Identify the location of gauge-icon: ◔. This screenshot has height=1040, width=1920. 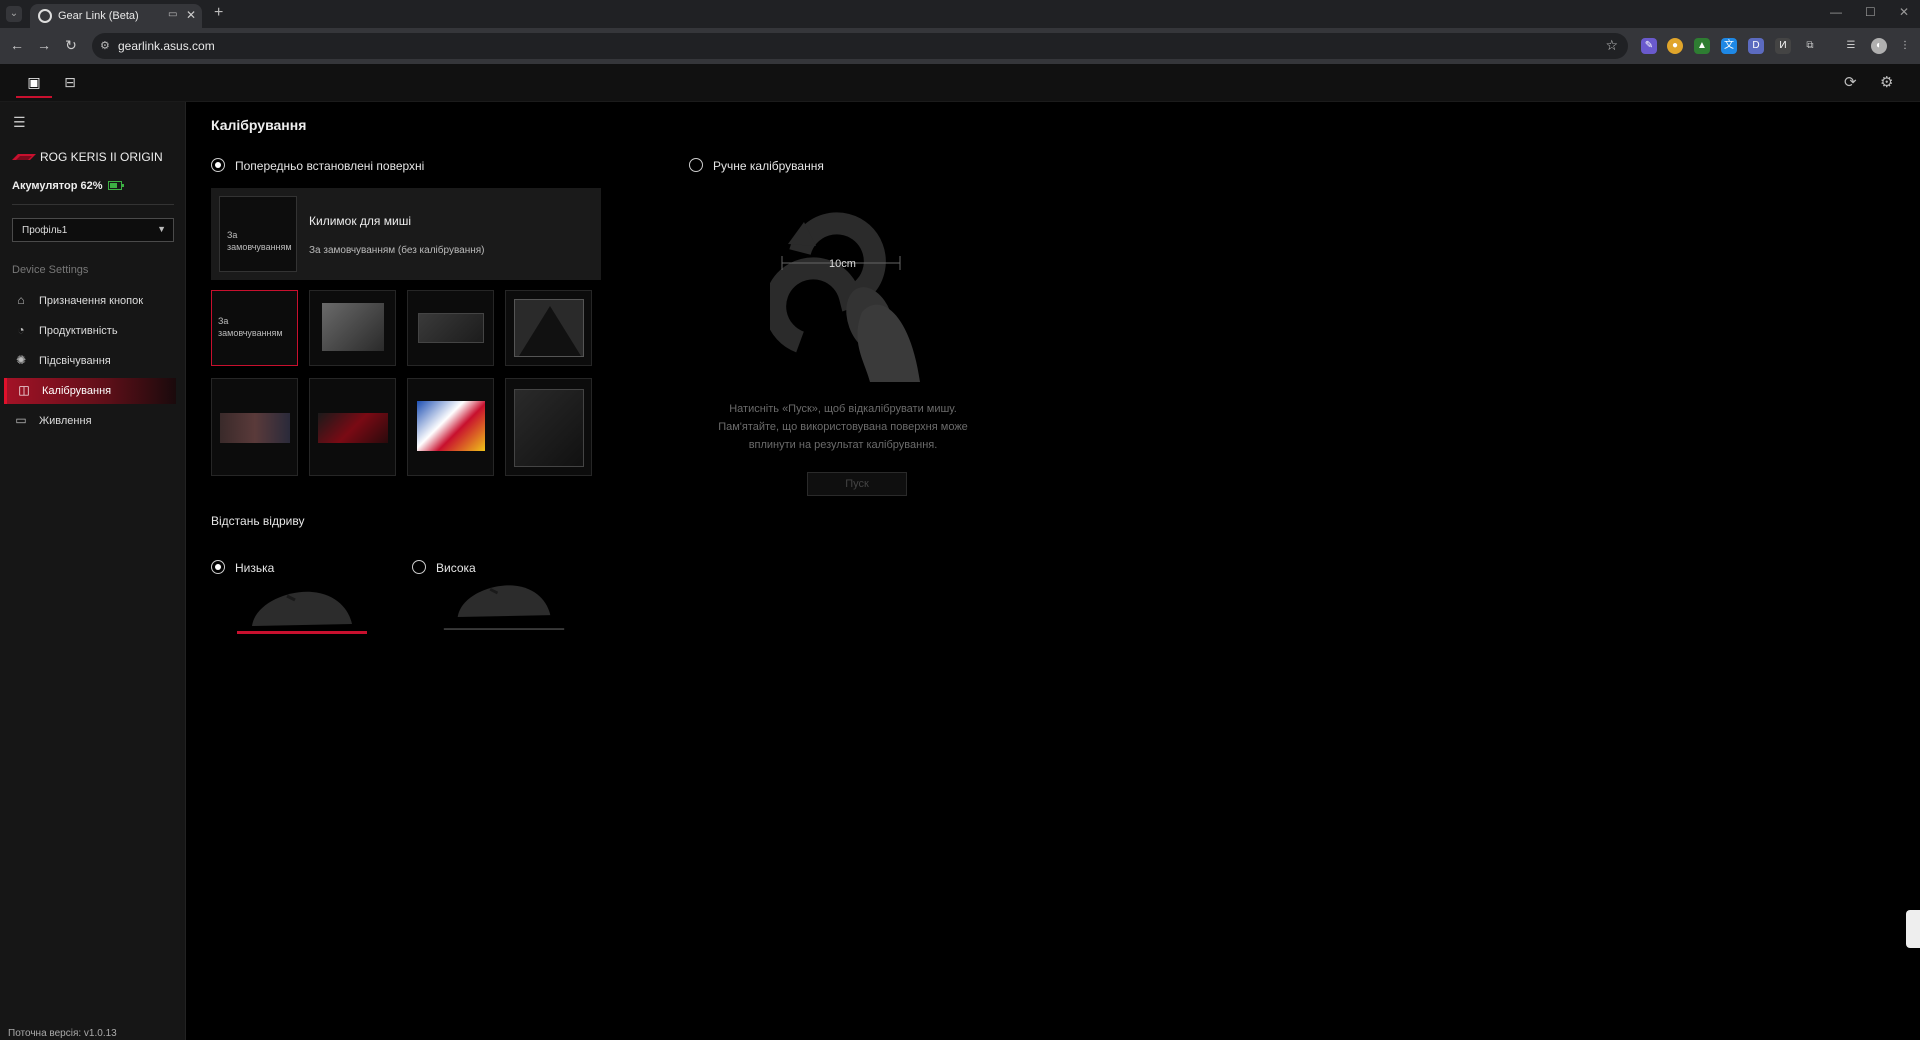
(21, 330).